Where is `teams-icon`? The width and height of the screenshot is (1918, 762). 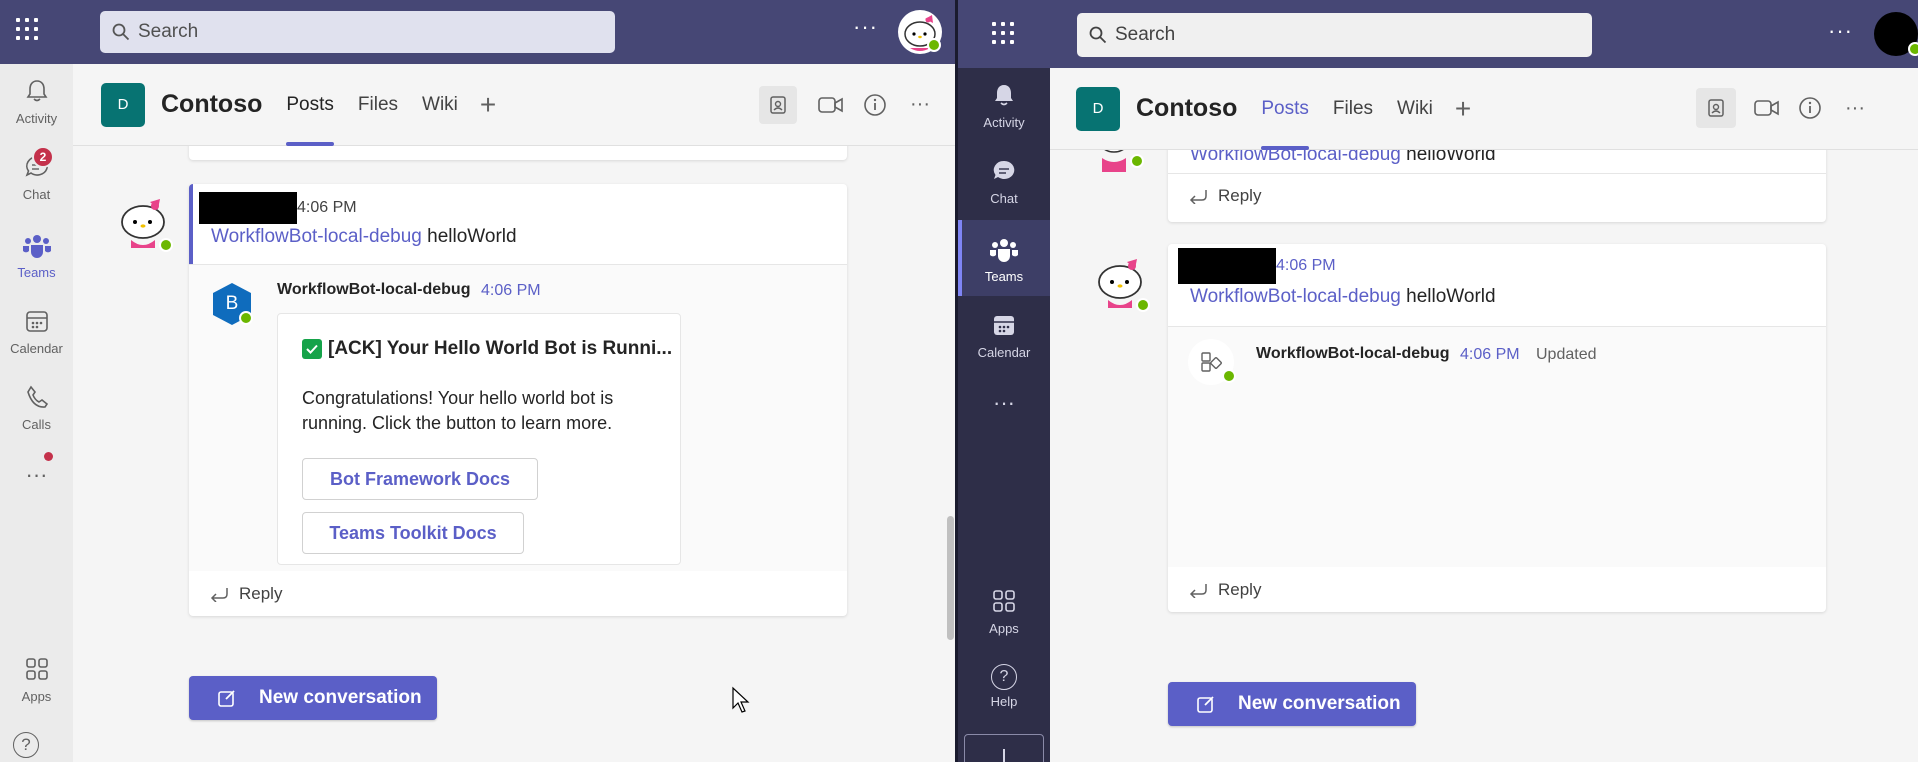 teams-icon is located at coordinates (37, 246).